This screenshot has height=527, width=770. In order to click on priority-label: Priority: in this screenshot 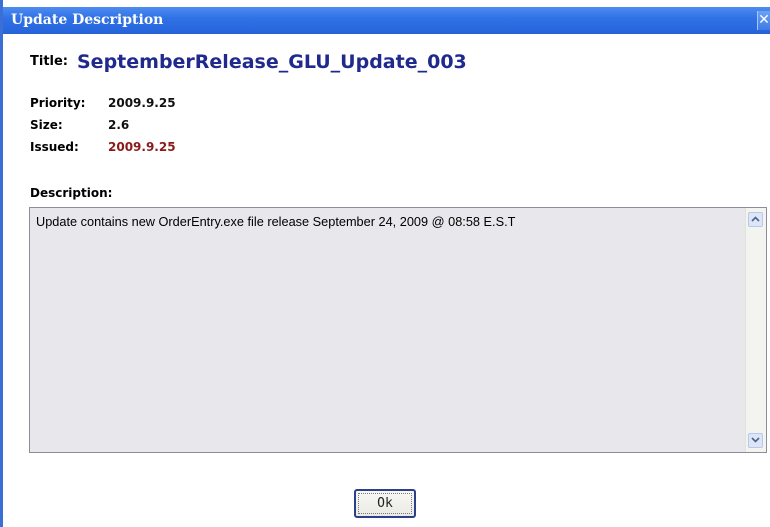, I will do `click(58, 103)`.